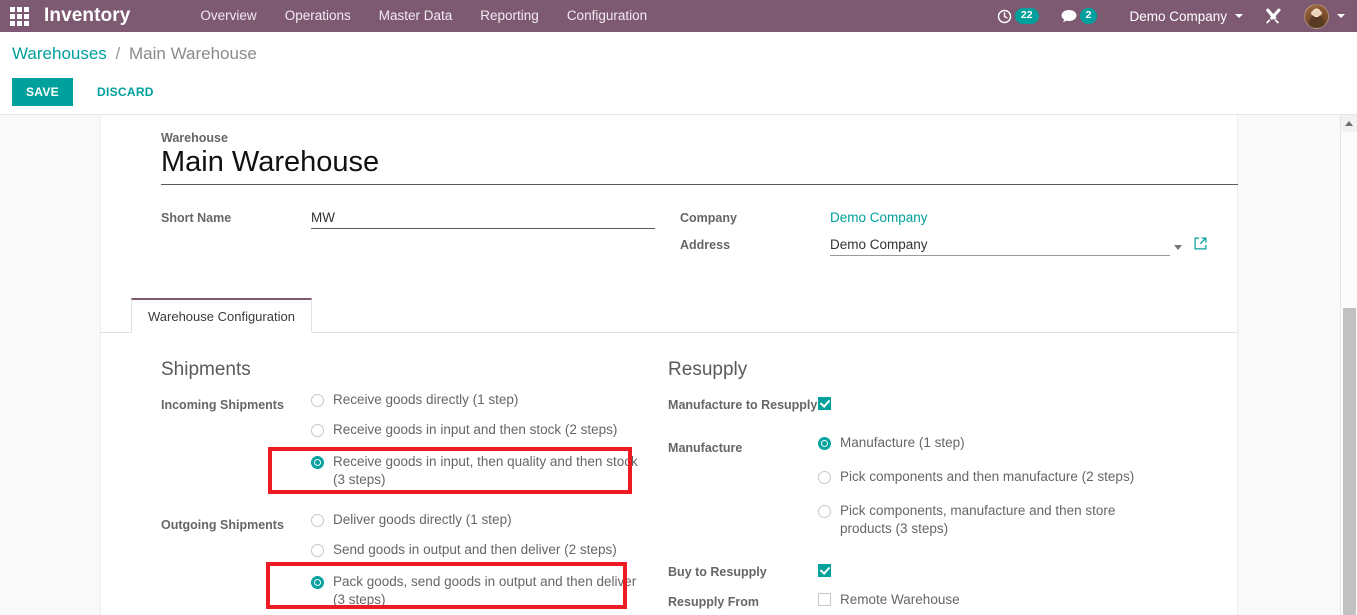 The height and width of the screenshot is (615, 1357). I want to click on menu-item-reporting: Reporting, so click(509, 16).